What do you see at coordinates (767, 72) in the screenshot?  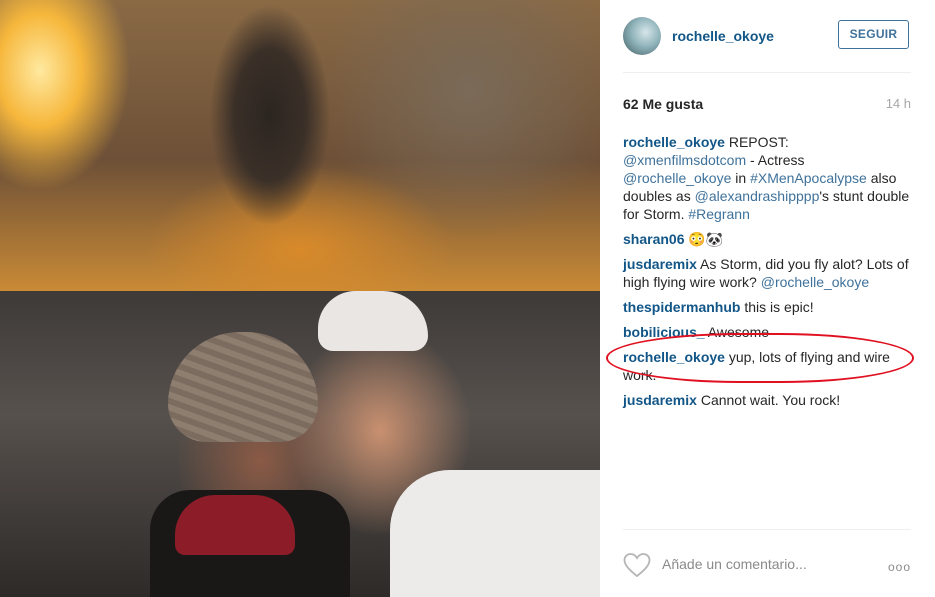 I see `header-divider` at bounding box center [767, 72].